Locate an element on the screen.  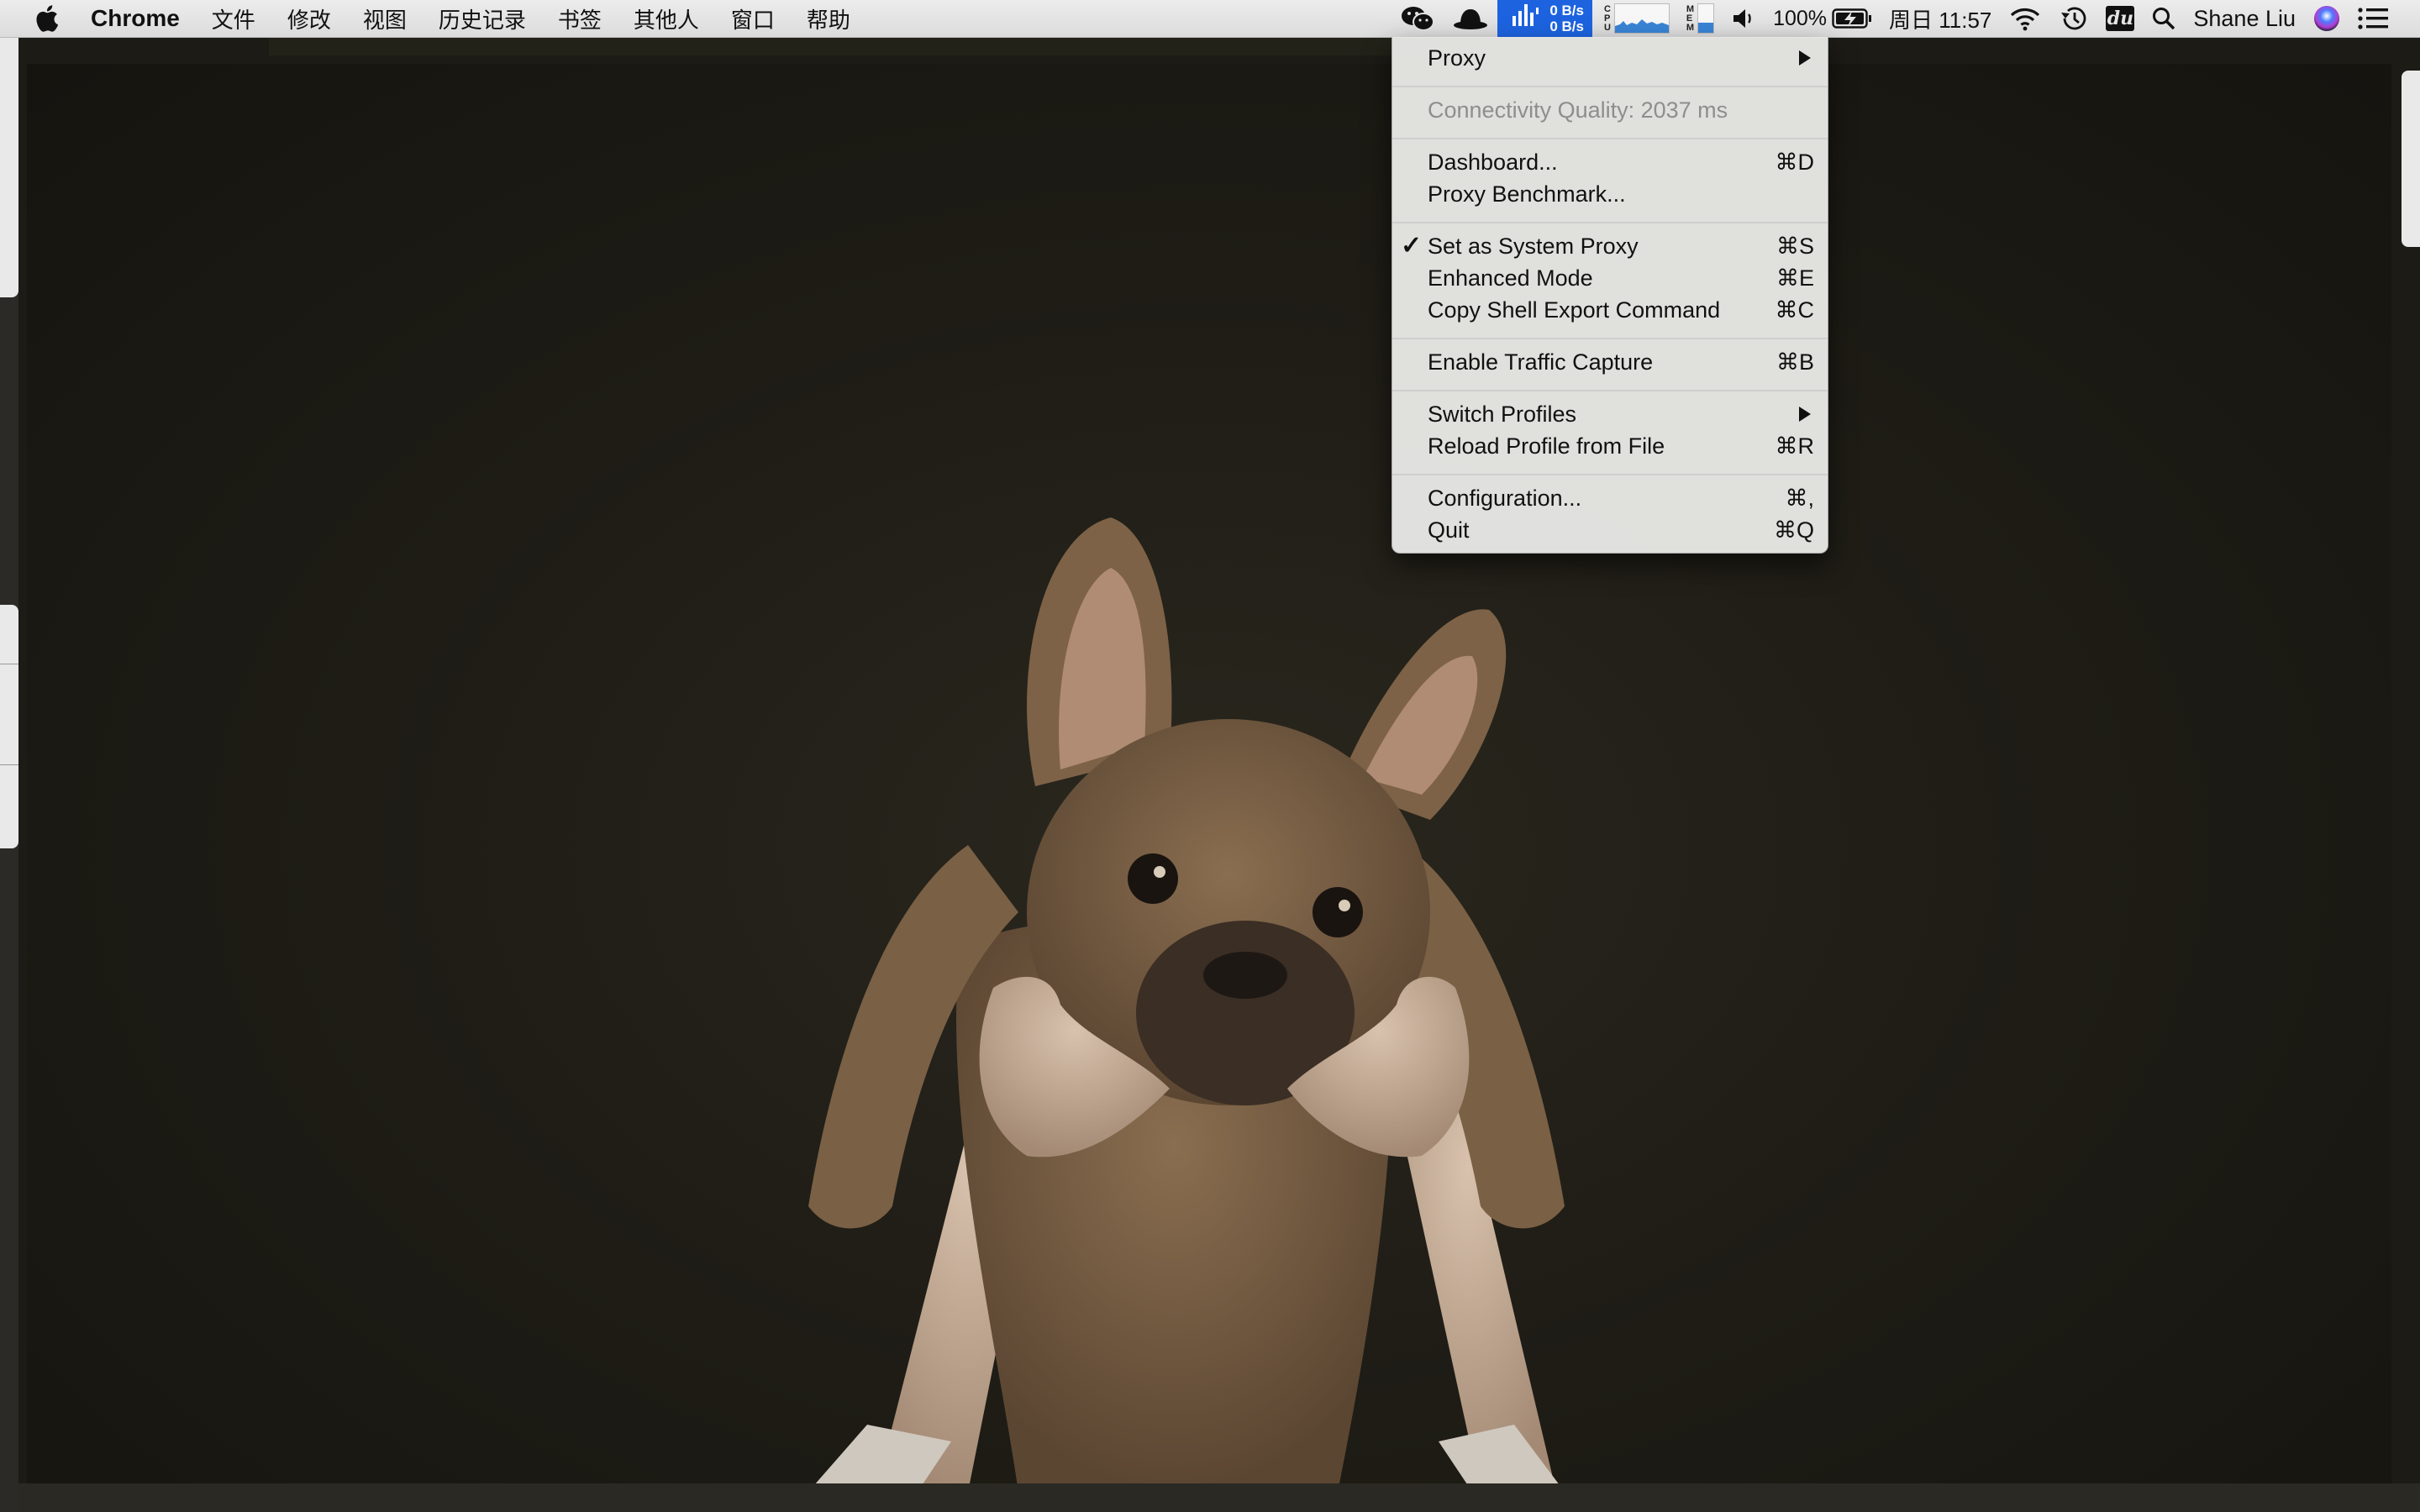
menu-item-enable-traffic-capture: Enable Traffic Capture ⌘B is located at coordinates (1621, 362).